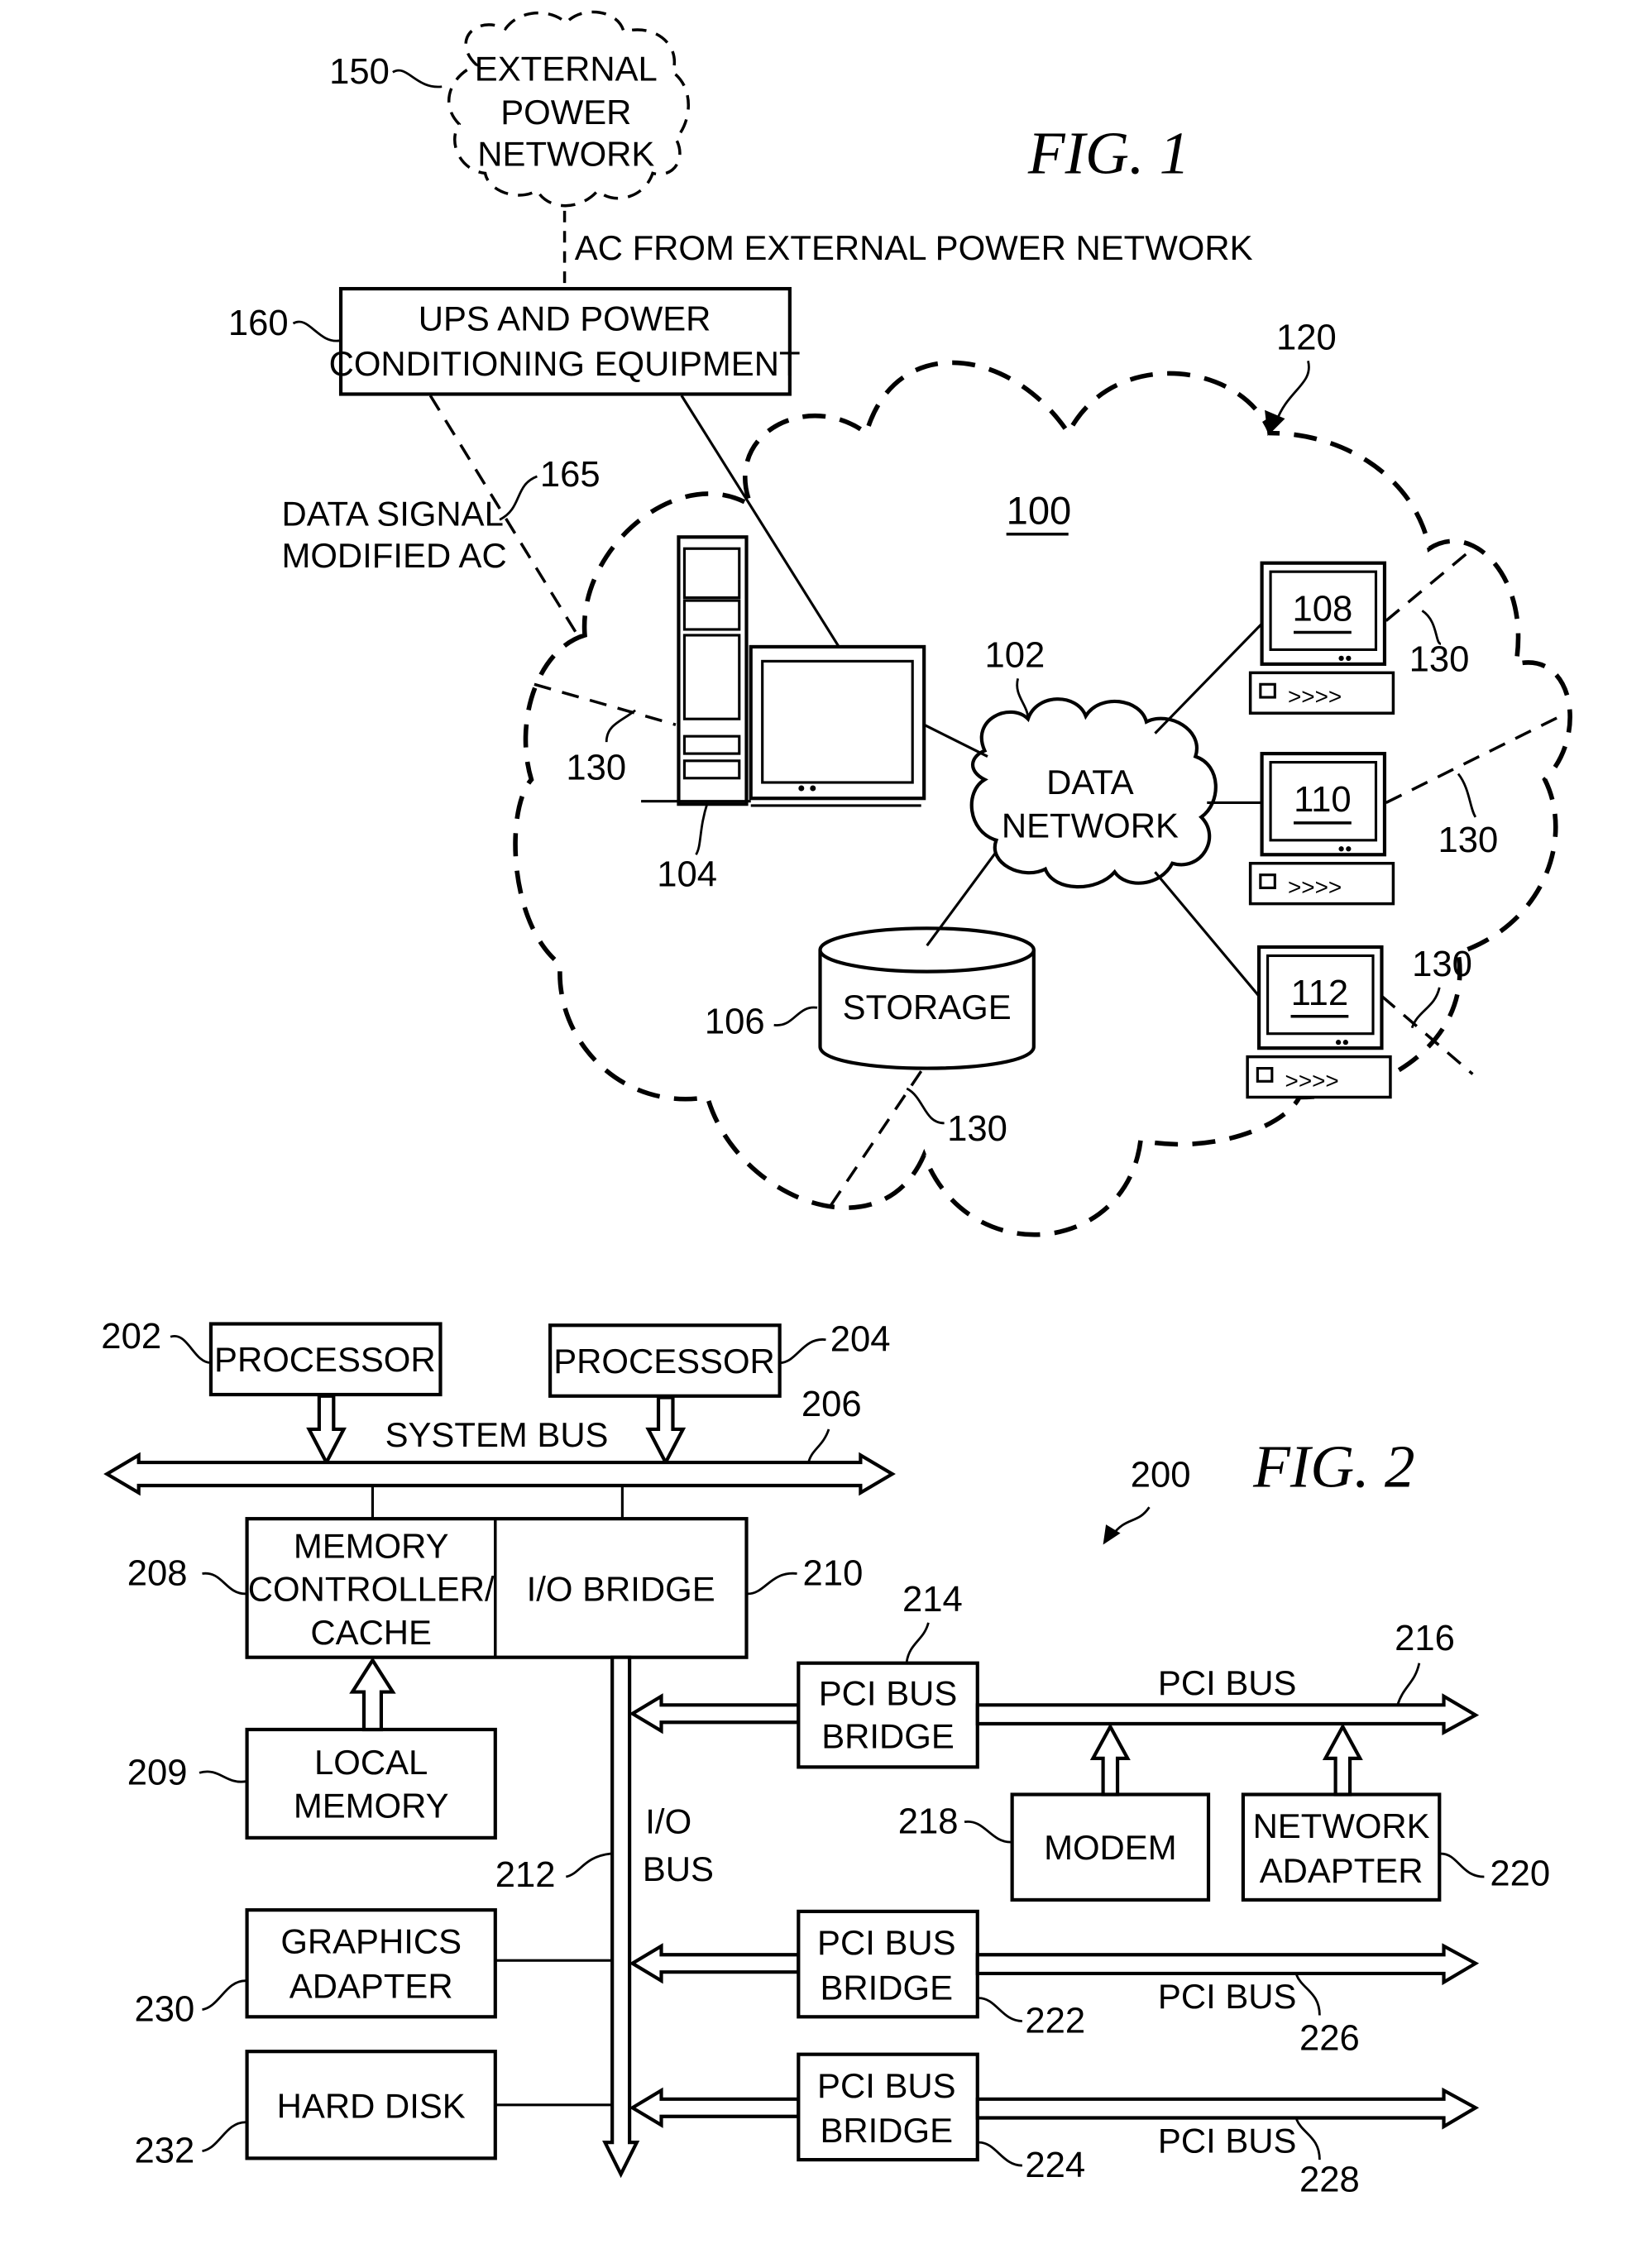 This screenshot has height=2268, width=1646. What do you see at coordinates (565, 318) in the screenshot?
I see `ups-label-1: UPS AND POWER` at bounding box center [565, 318].